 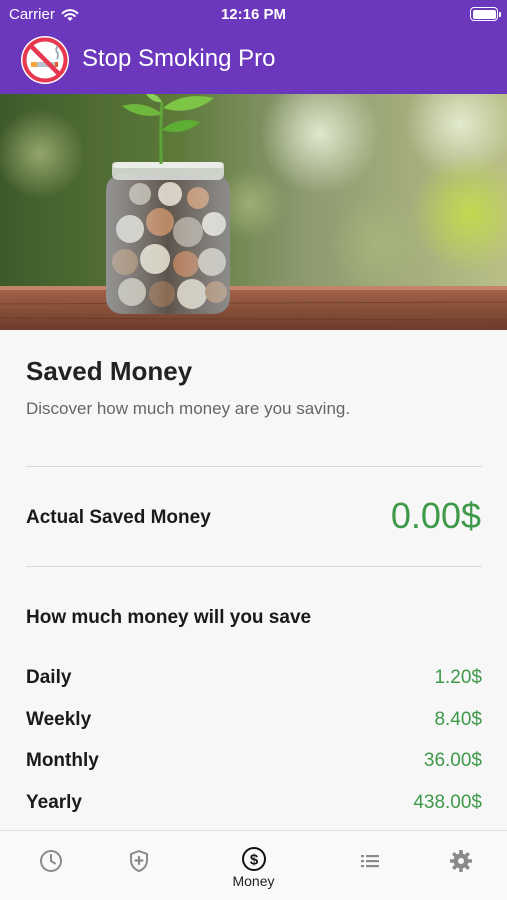 I want to click on period-label: Daily, so click(x=49, y=677).